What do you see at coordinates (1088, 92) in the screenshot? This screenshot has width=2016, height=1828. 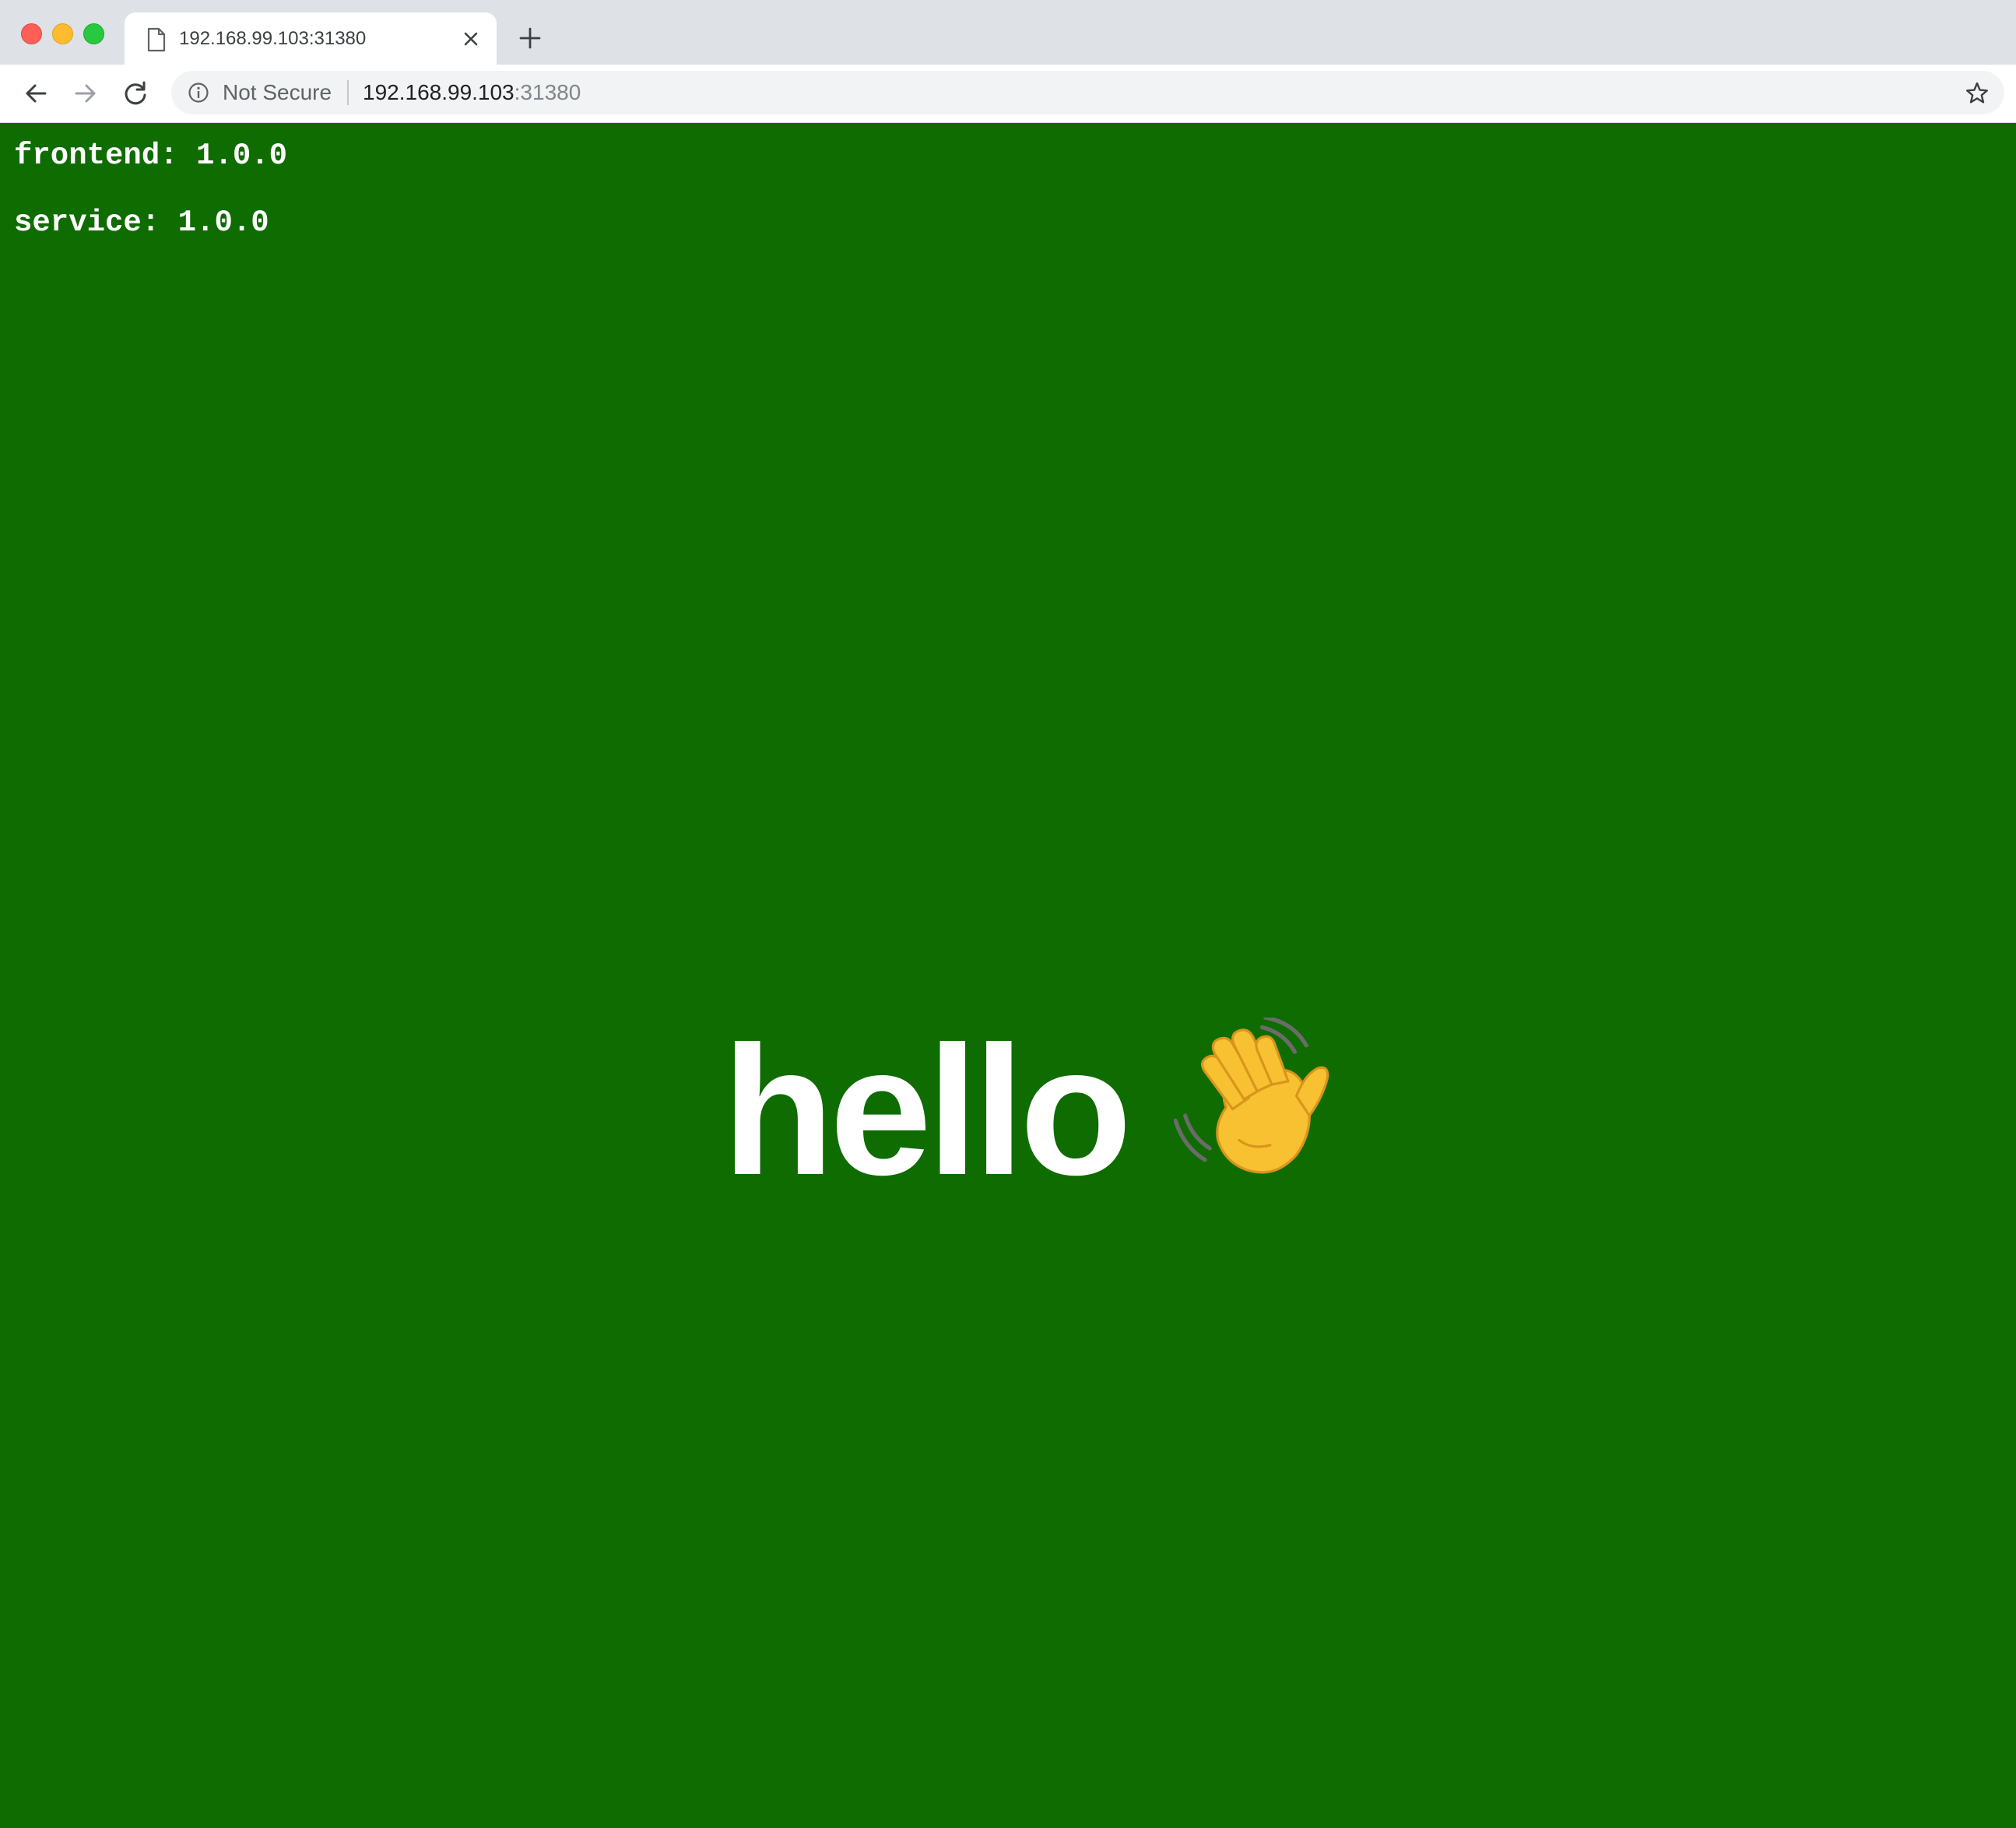 I see `address-bar: Not Secure 192.168.99.103:31380` at bounding box center [1088, 92].